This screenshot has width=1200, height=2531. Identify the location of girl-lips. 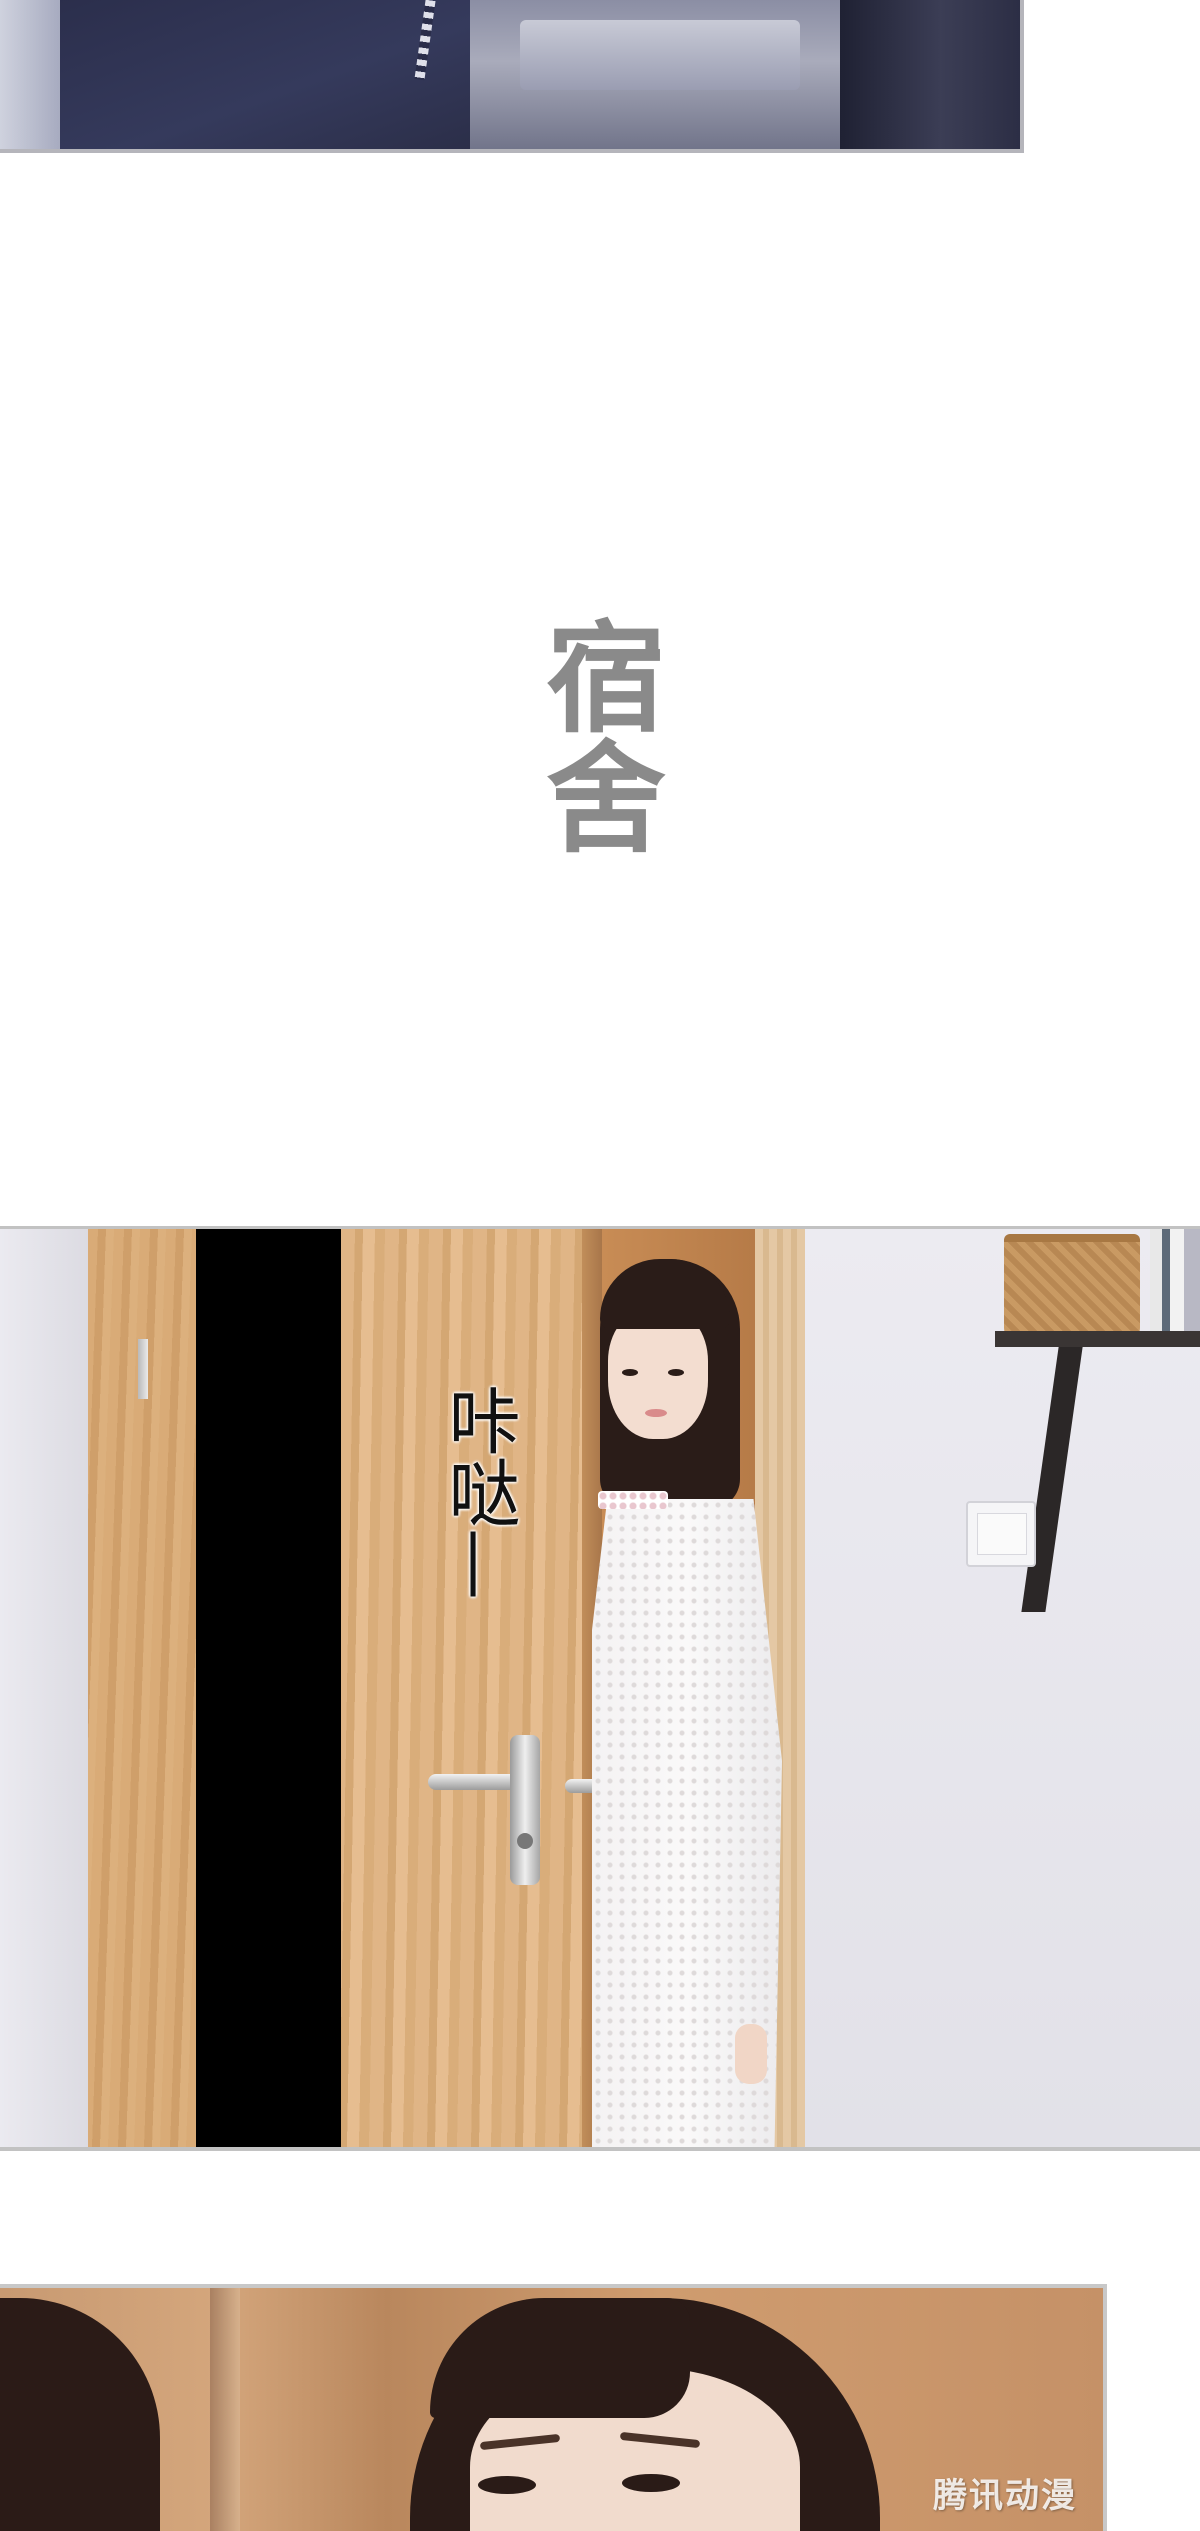
(656, 1413).